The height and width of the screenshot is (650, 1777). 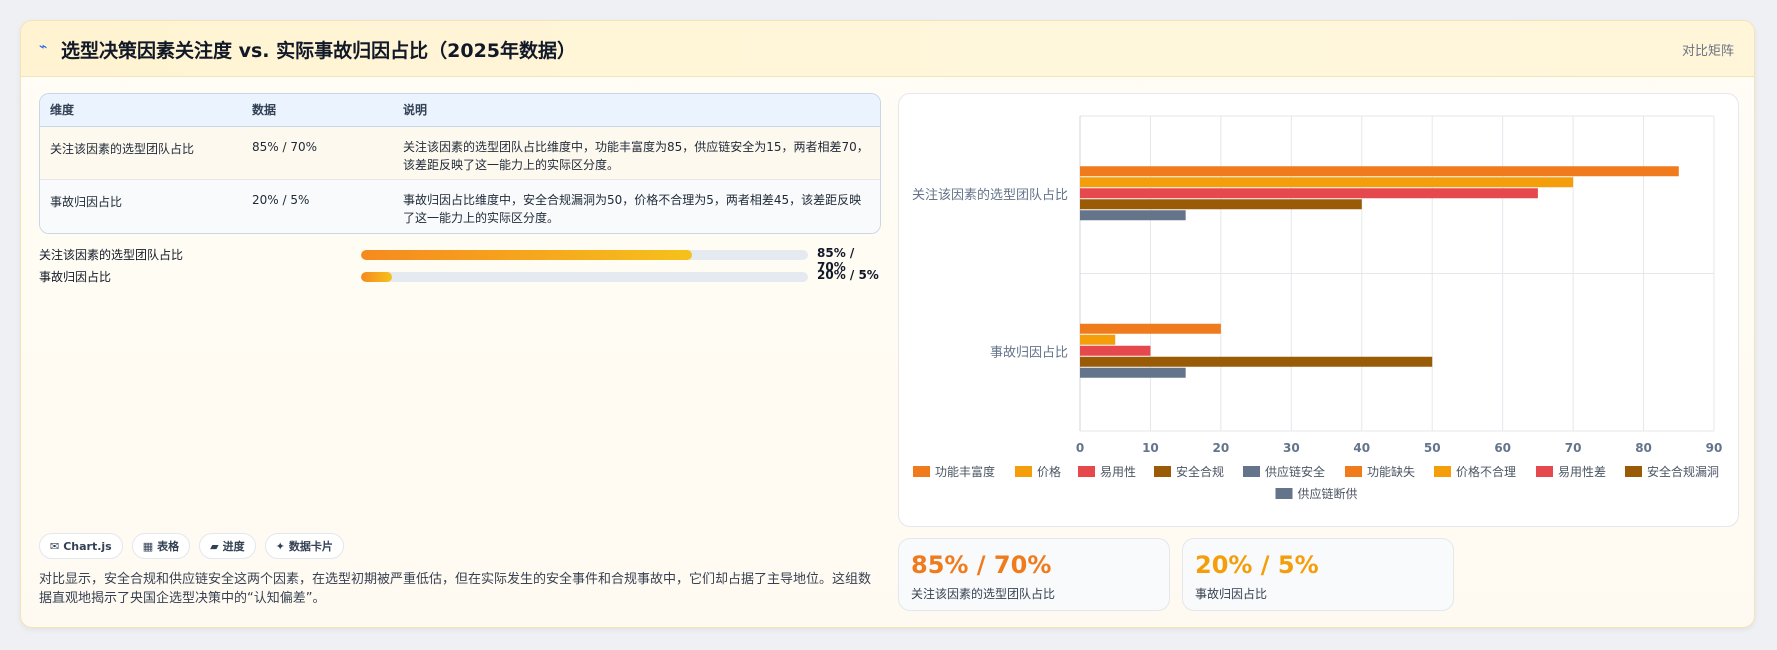 I want to click on table-header: 维度 数据 说明, so click(x=460, y=110).